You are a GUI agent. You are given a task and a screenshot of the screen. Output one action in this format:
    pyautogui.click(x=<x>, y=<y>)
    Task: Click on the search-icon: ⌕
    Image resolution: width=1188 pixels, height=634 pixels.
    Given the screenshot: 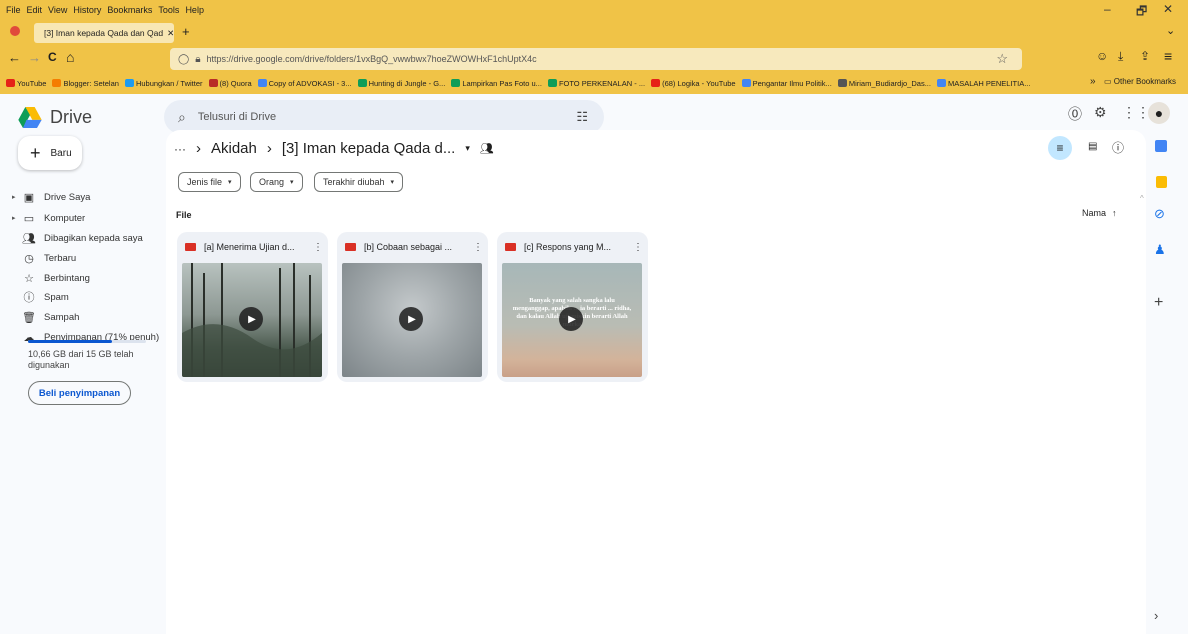 What is the action you would take?
    pyautogui.click(x=182, y=117)
    